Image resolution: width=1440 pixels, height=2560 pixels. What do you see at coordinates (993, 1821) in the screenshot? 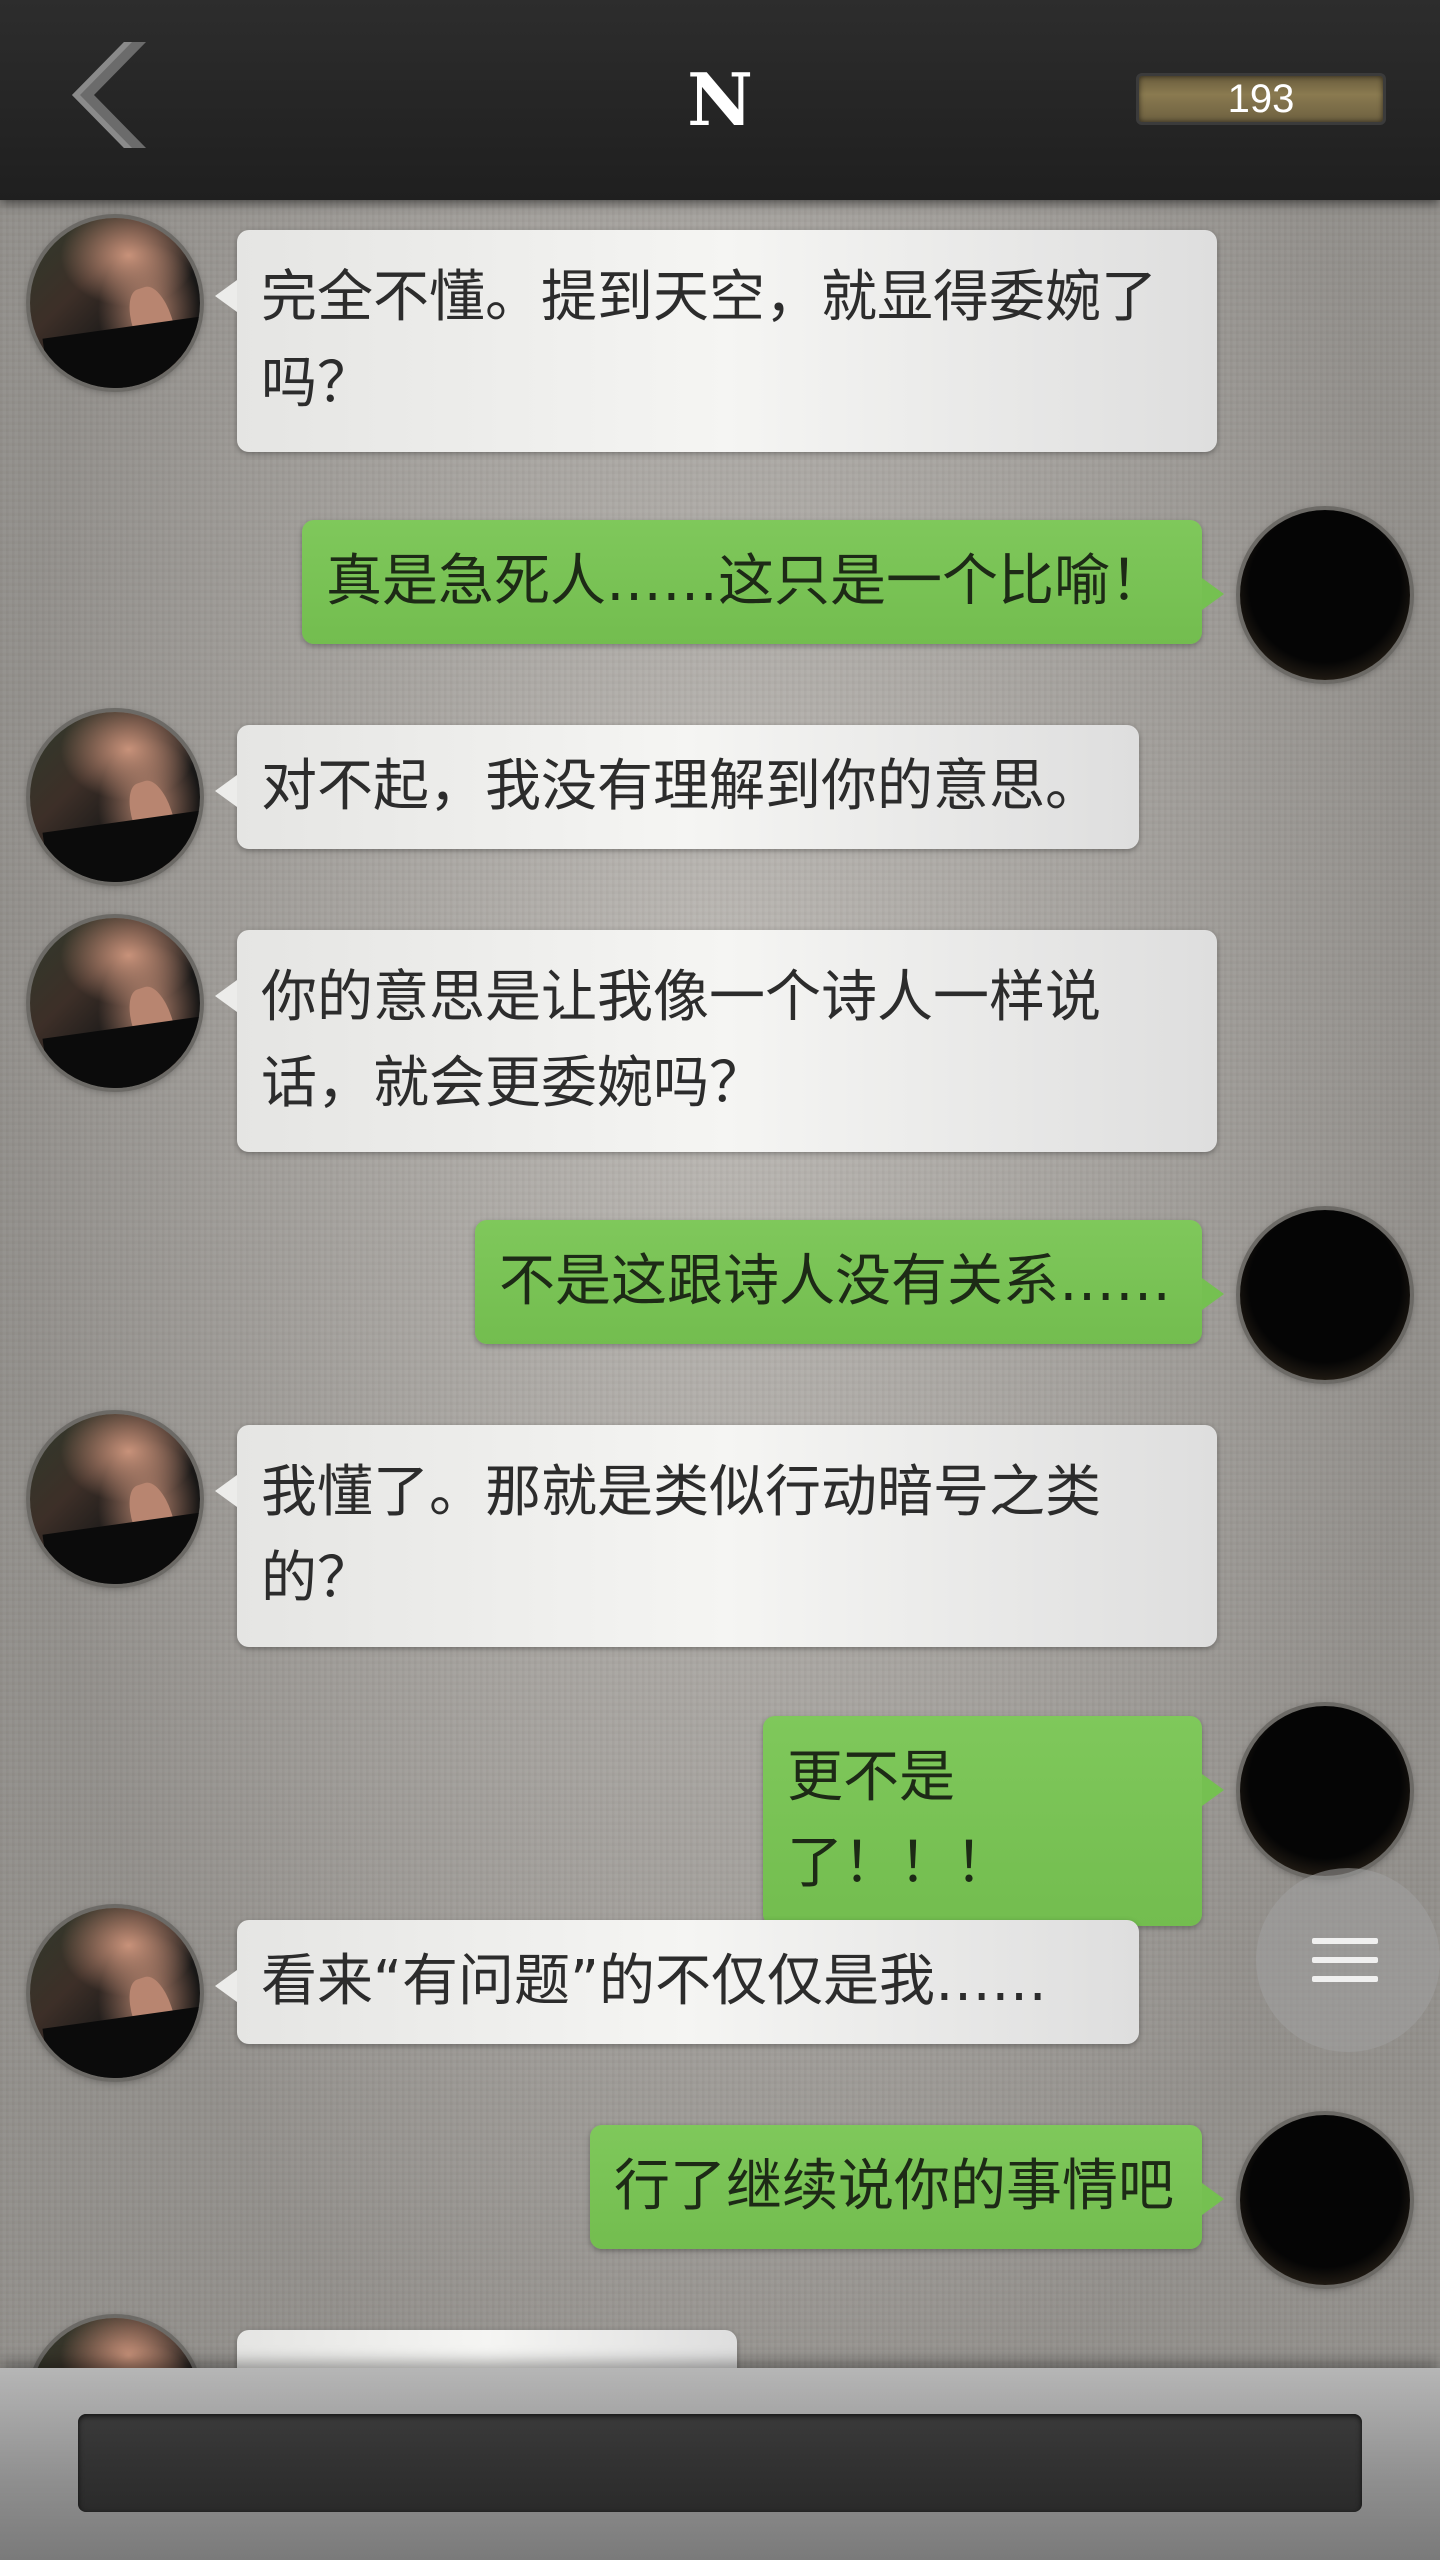
I see `sent-message-bubble: 更不是了！！！` at bounding box center [993, 1821].